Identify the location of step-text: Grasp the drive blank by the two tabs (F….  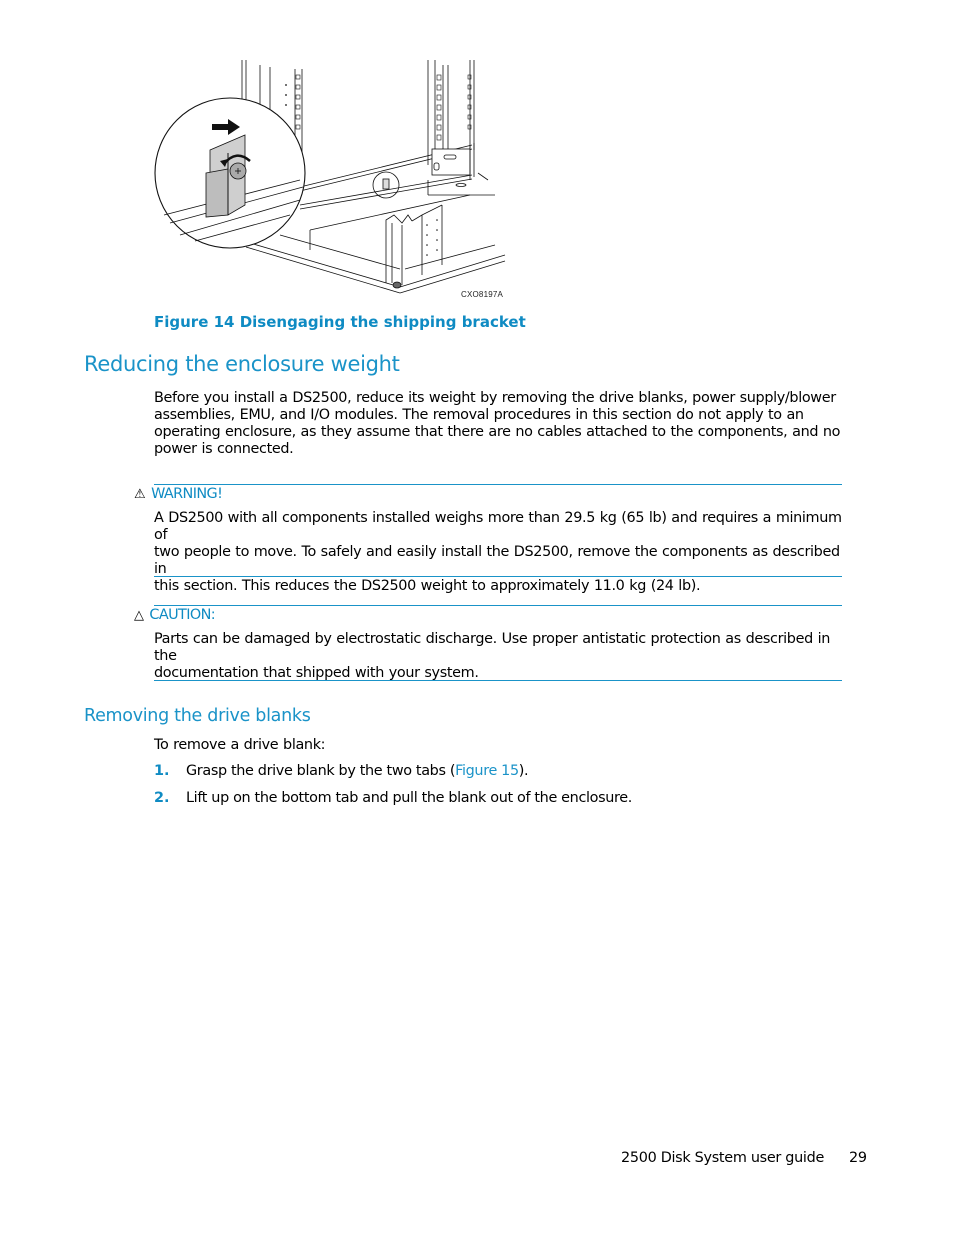
(357, 771).